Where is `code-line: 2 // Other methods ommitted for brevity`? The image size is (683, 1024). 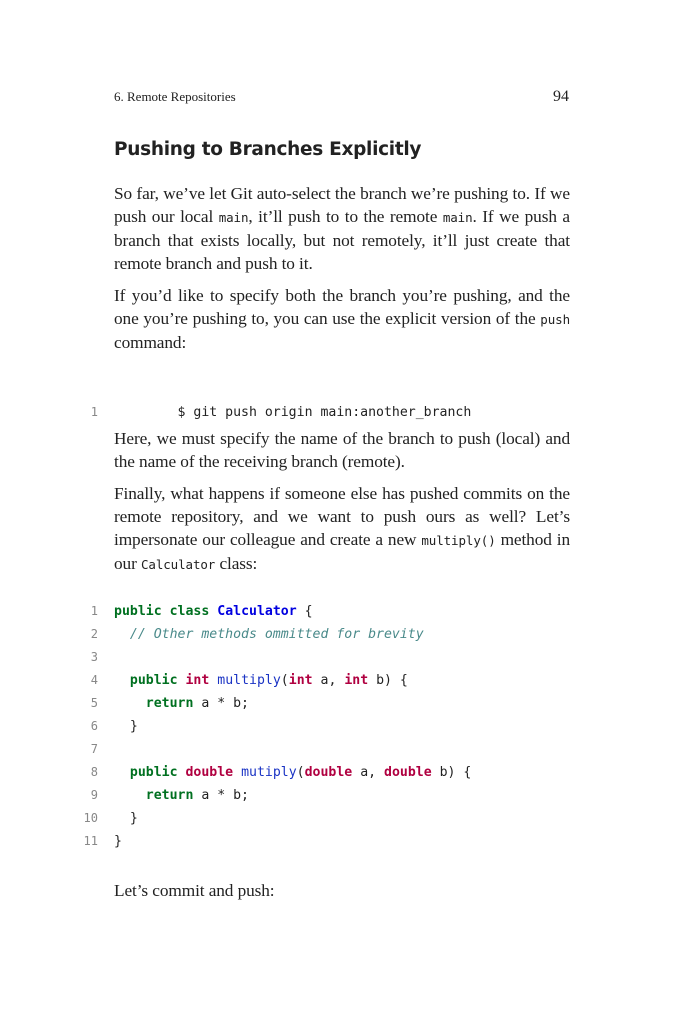
code-line: 2 // Other methods ommitted for brevity is located at coordinates (330, 634).